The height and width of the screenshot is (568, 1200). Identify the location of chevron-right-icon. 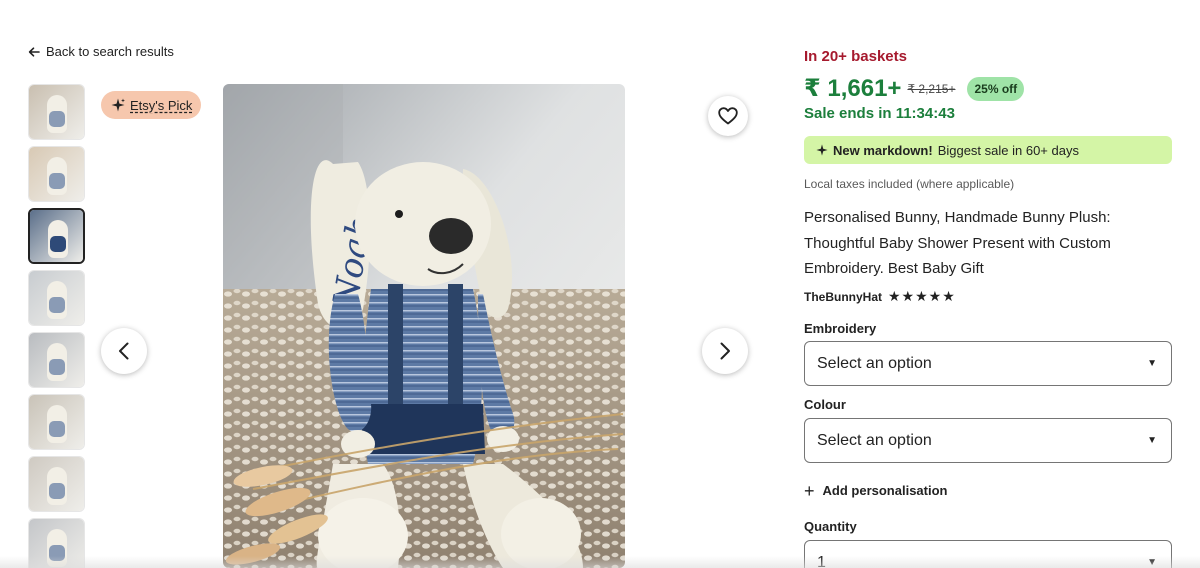
(725, 351).